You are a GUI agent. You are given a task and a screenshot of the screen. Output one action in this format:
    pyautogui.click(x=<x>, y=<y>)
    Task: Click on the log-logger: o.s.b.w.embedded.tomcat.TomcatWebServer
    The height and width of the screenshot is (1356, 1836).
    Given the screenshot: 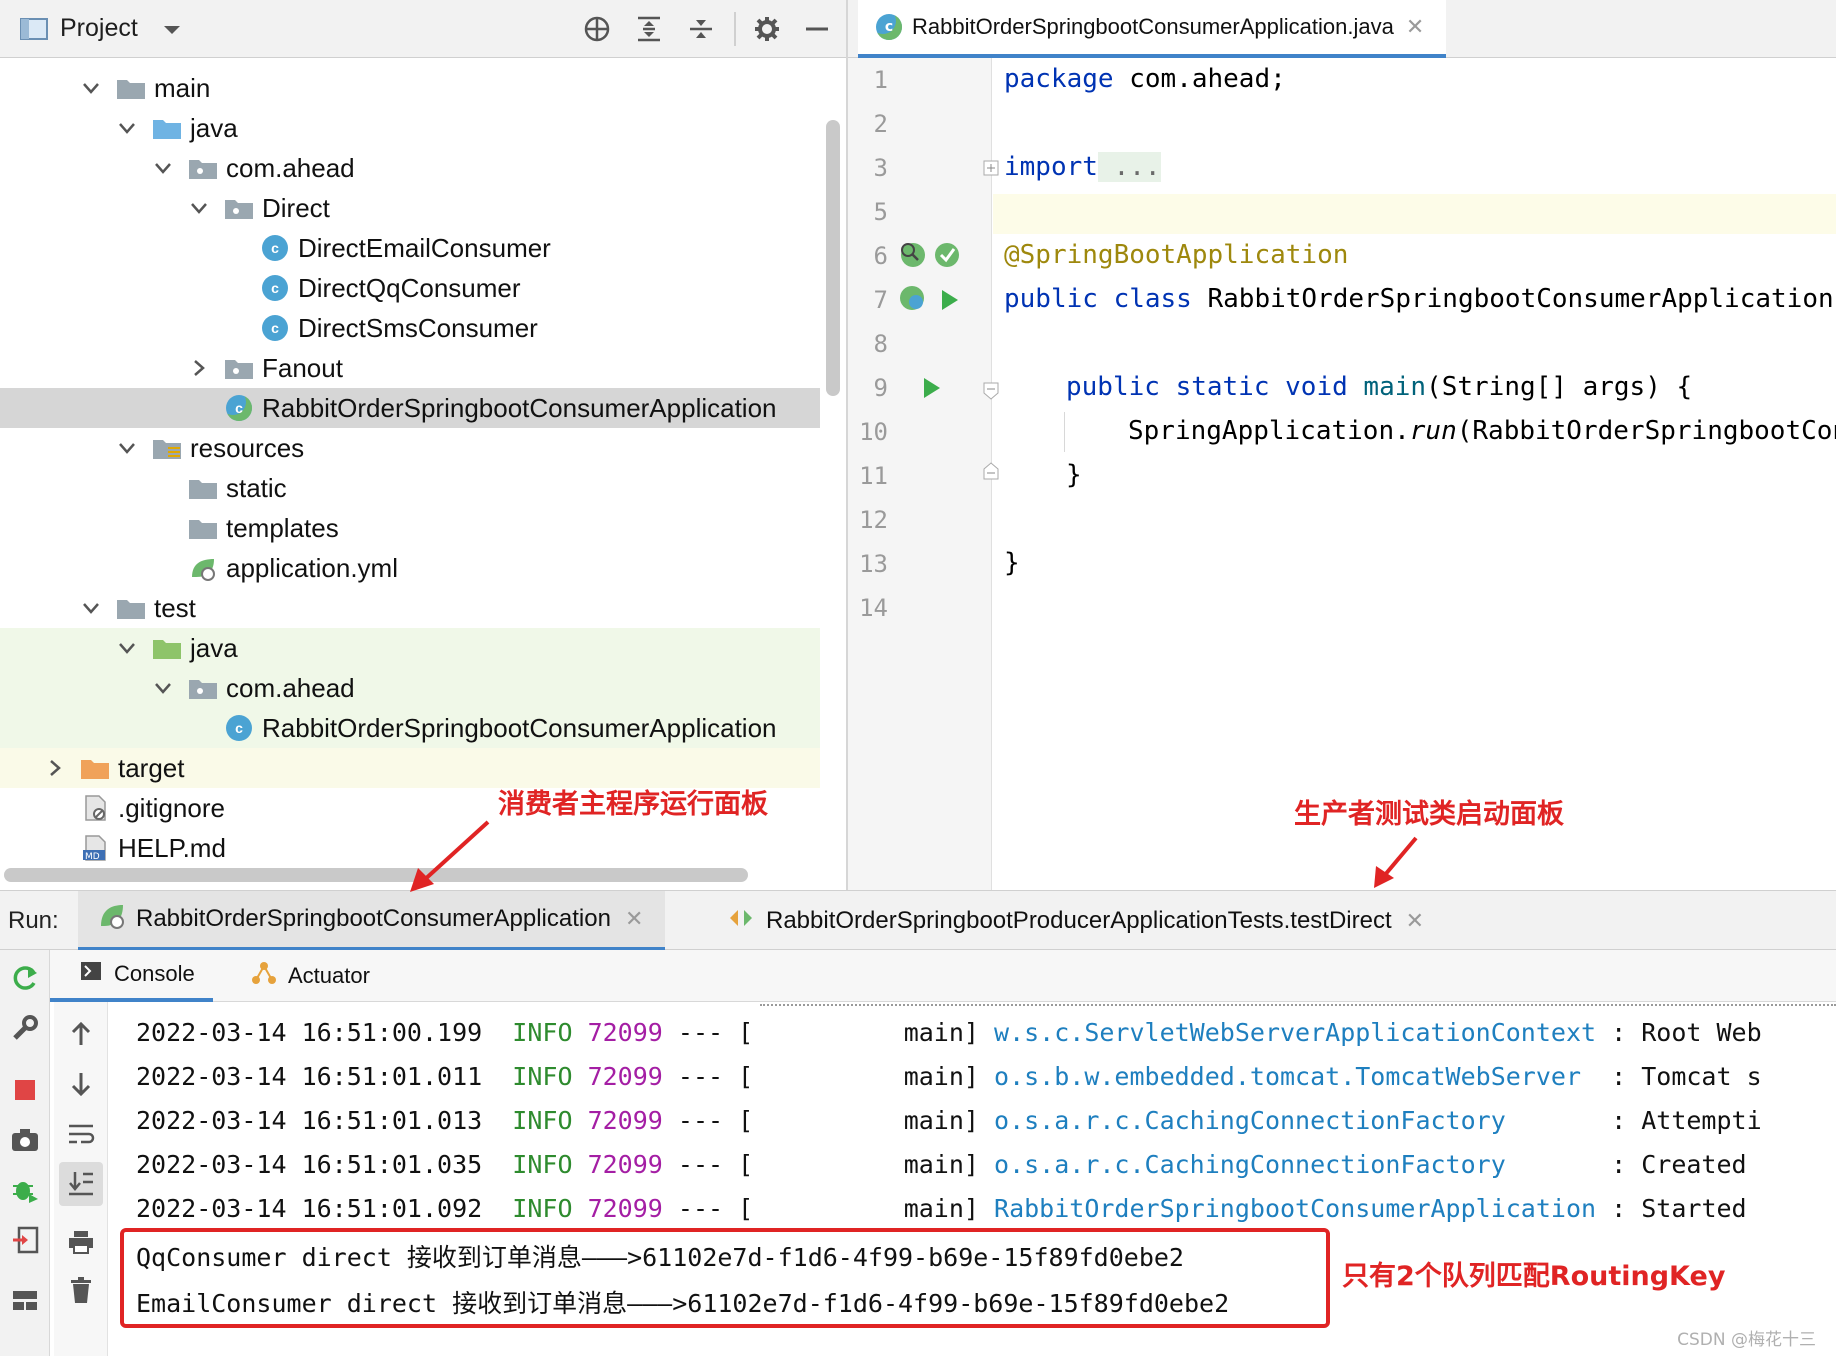 What is the action you would take?
    pyautogui.click(x=1287, y=1076)
    